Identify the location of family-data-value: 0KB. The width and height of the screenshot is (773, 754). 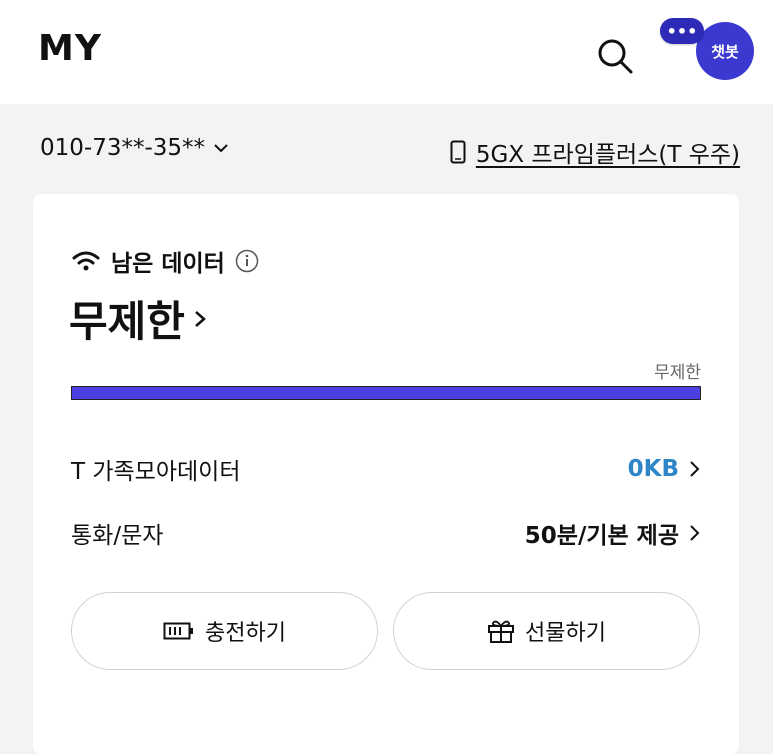
(653, 469).